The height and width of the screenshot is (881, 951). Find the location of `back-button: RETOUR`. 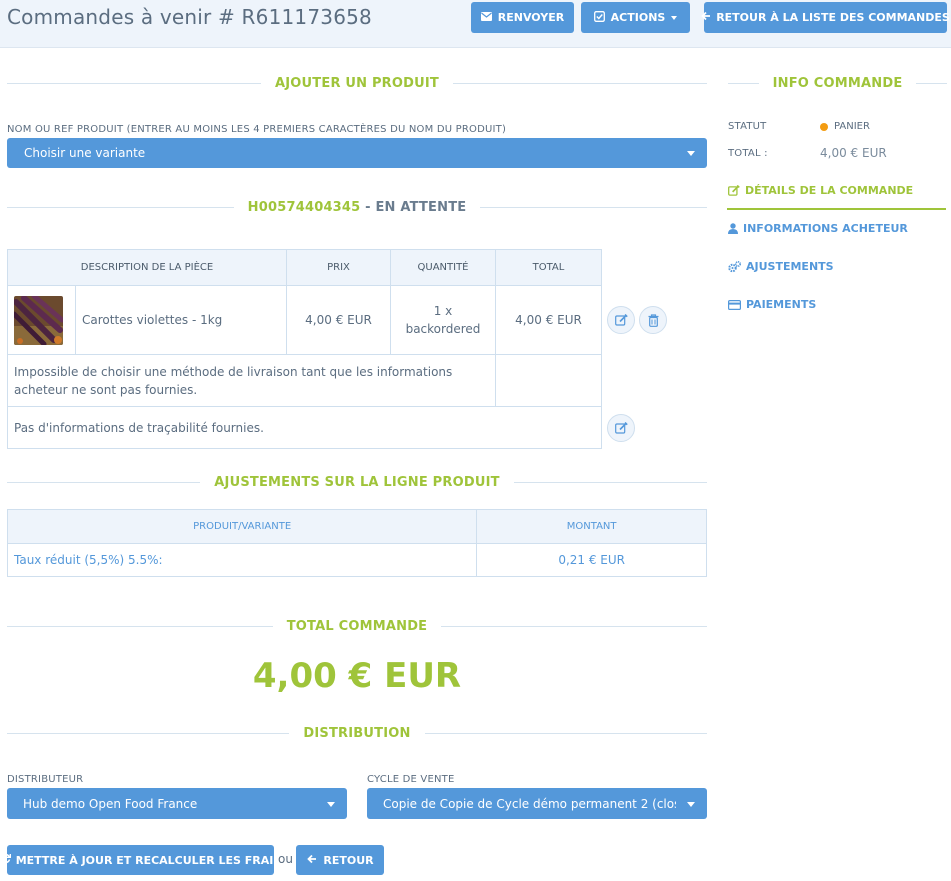

back-button: RETOUR is located at coordinates (340, 860).